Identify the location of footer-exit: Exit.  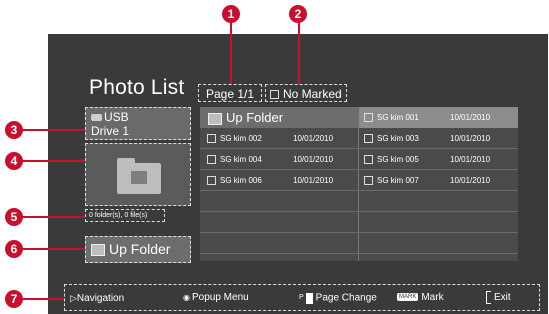
(498, 298).